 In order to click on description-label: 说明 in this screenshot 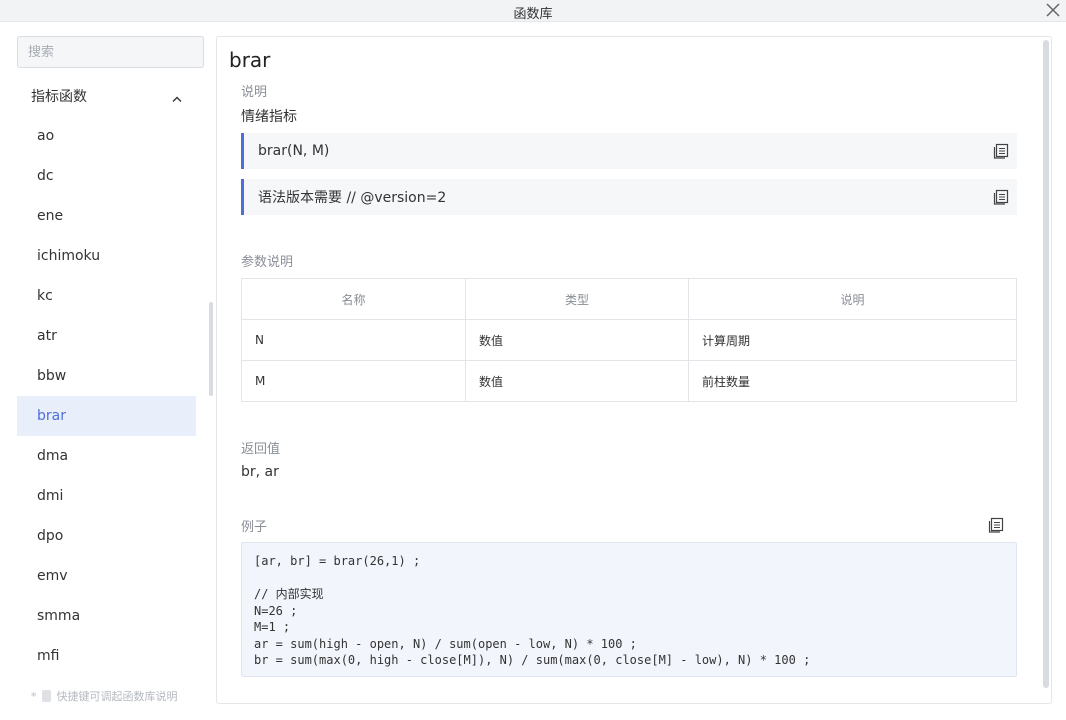, I will do `click(254, 92)`.